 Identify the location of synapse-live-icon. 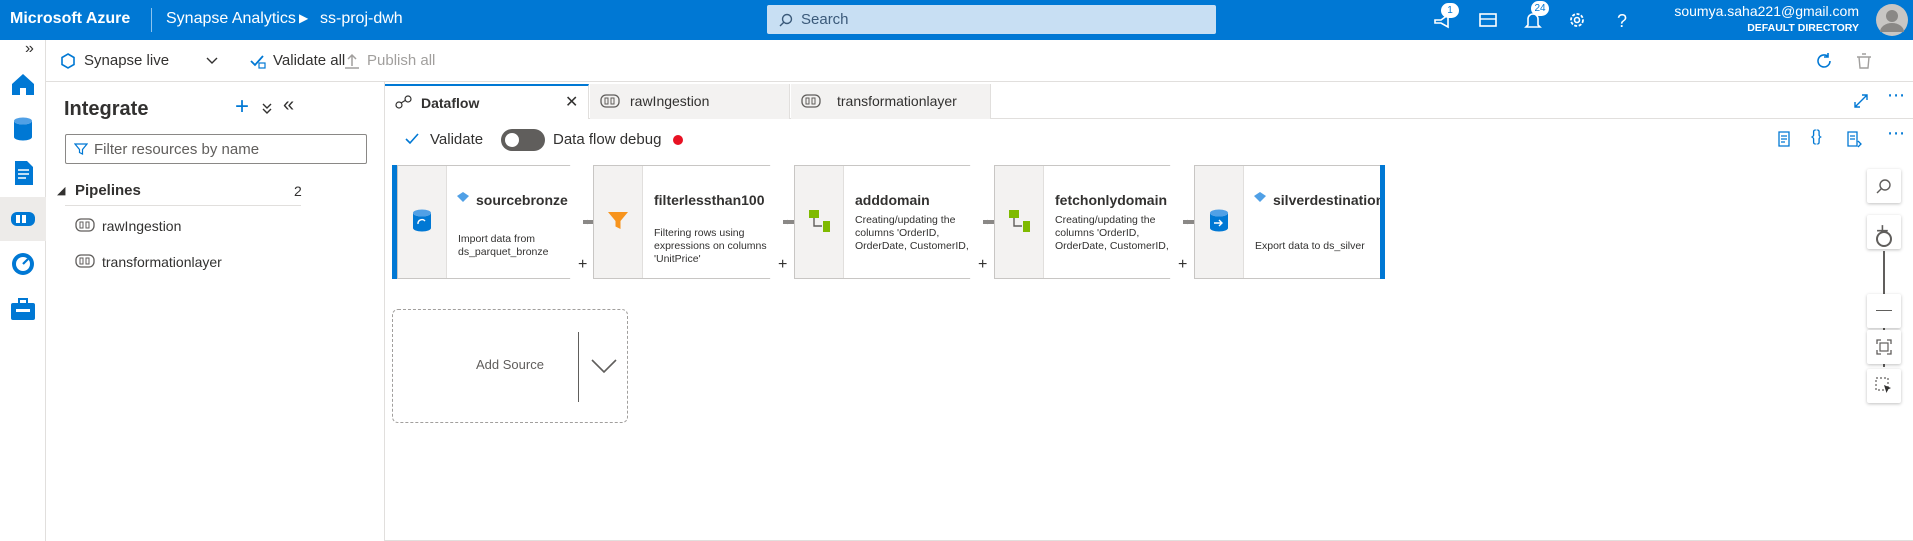
(68, 61).